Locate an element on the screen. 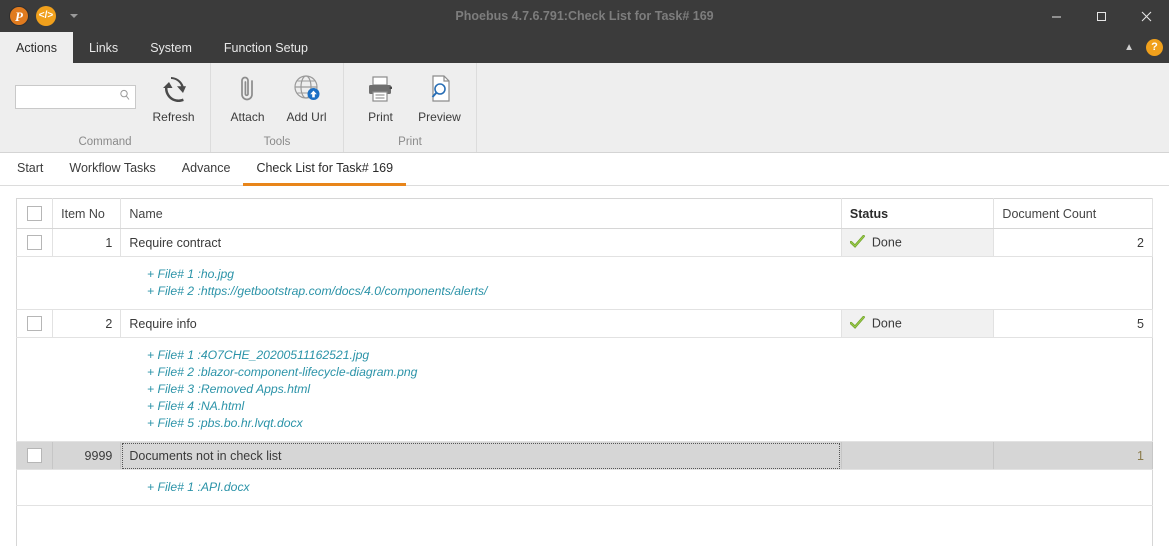 The width and height of the screenshot is (1169, 546). column-header-item-no: Item No is located at coordinates (87, 213).